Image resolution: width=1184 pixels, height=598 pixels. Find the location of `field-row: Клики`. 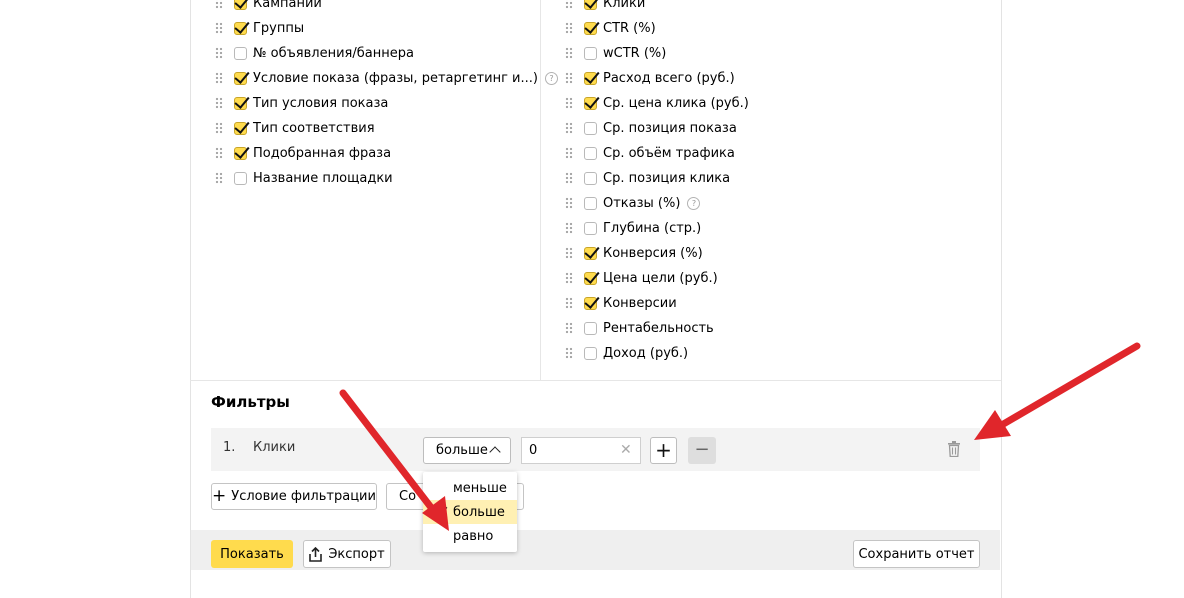

field-row: Клики is located at coordinates (605, 6).